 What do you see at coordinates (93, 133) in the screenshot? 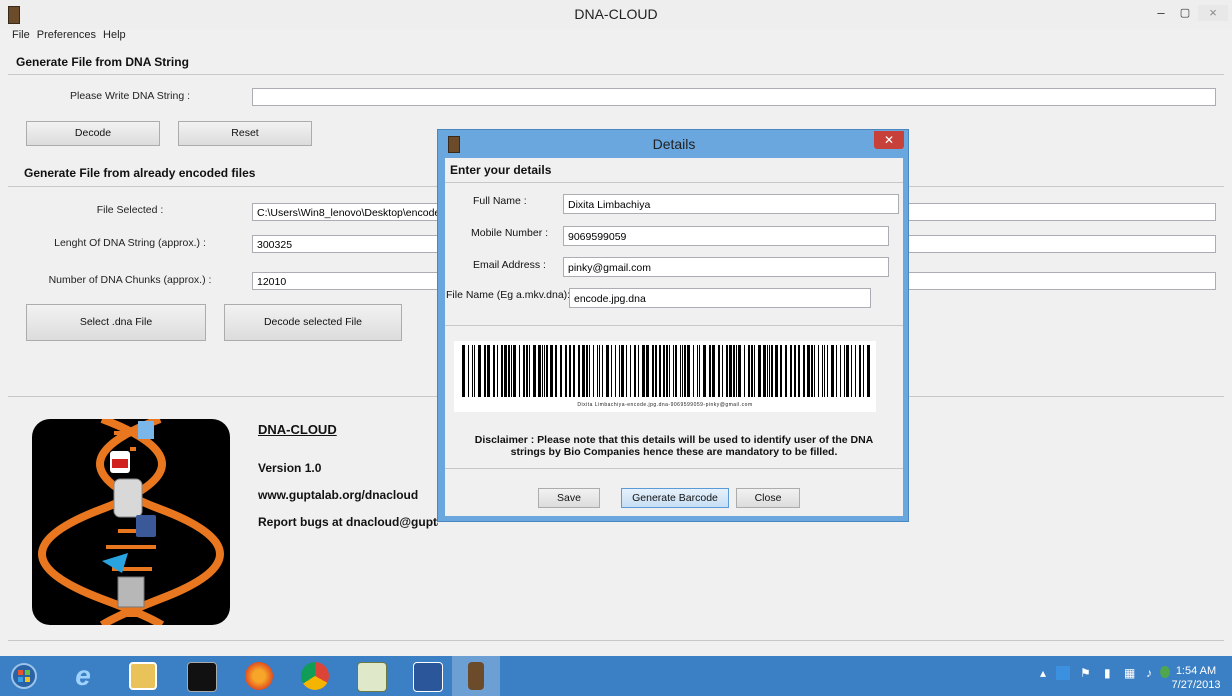
I see `decode-button: Decode` at bounding box center [93, 133].